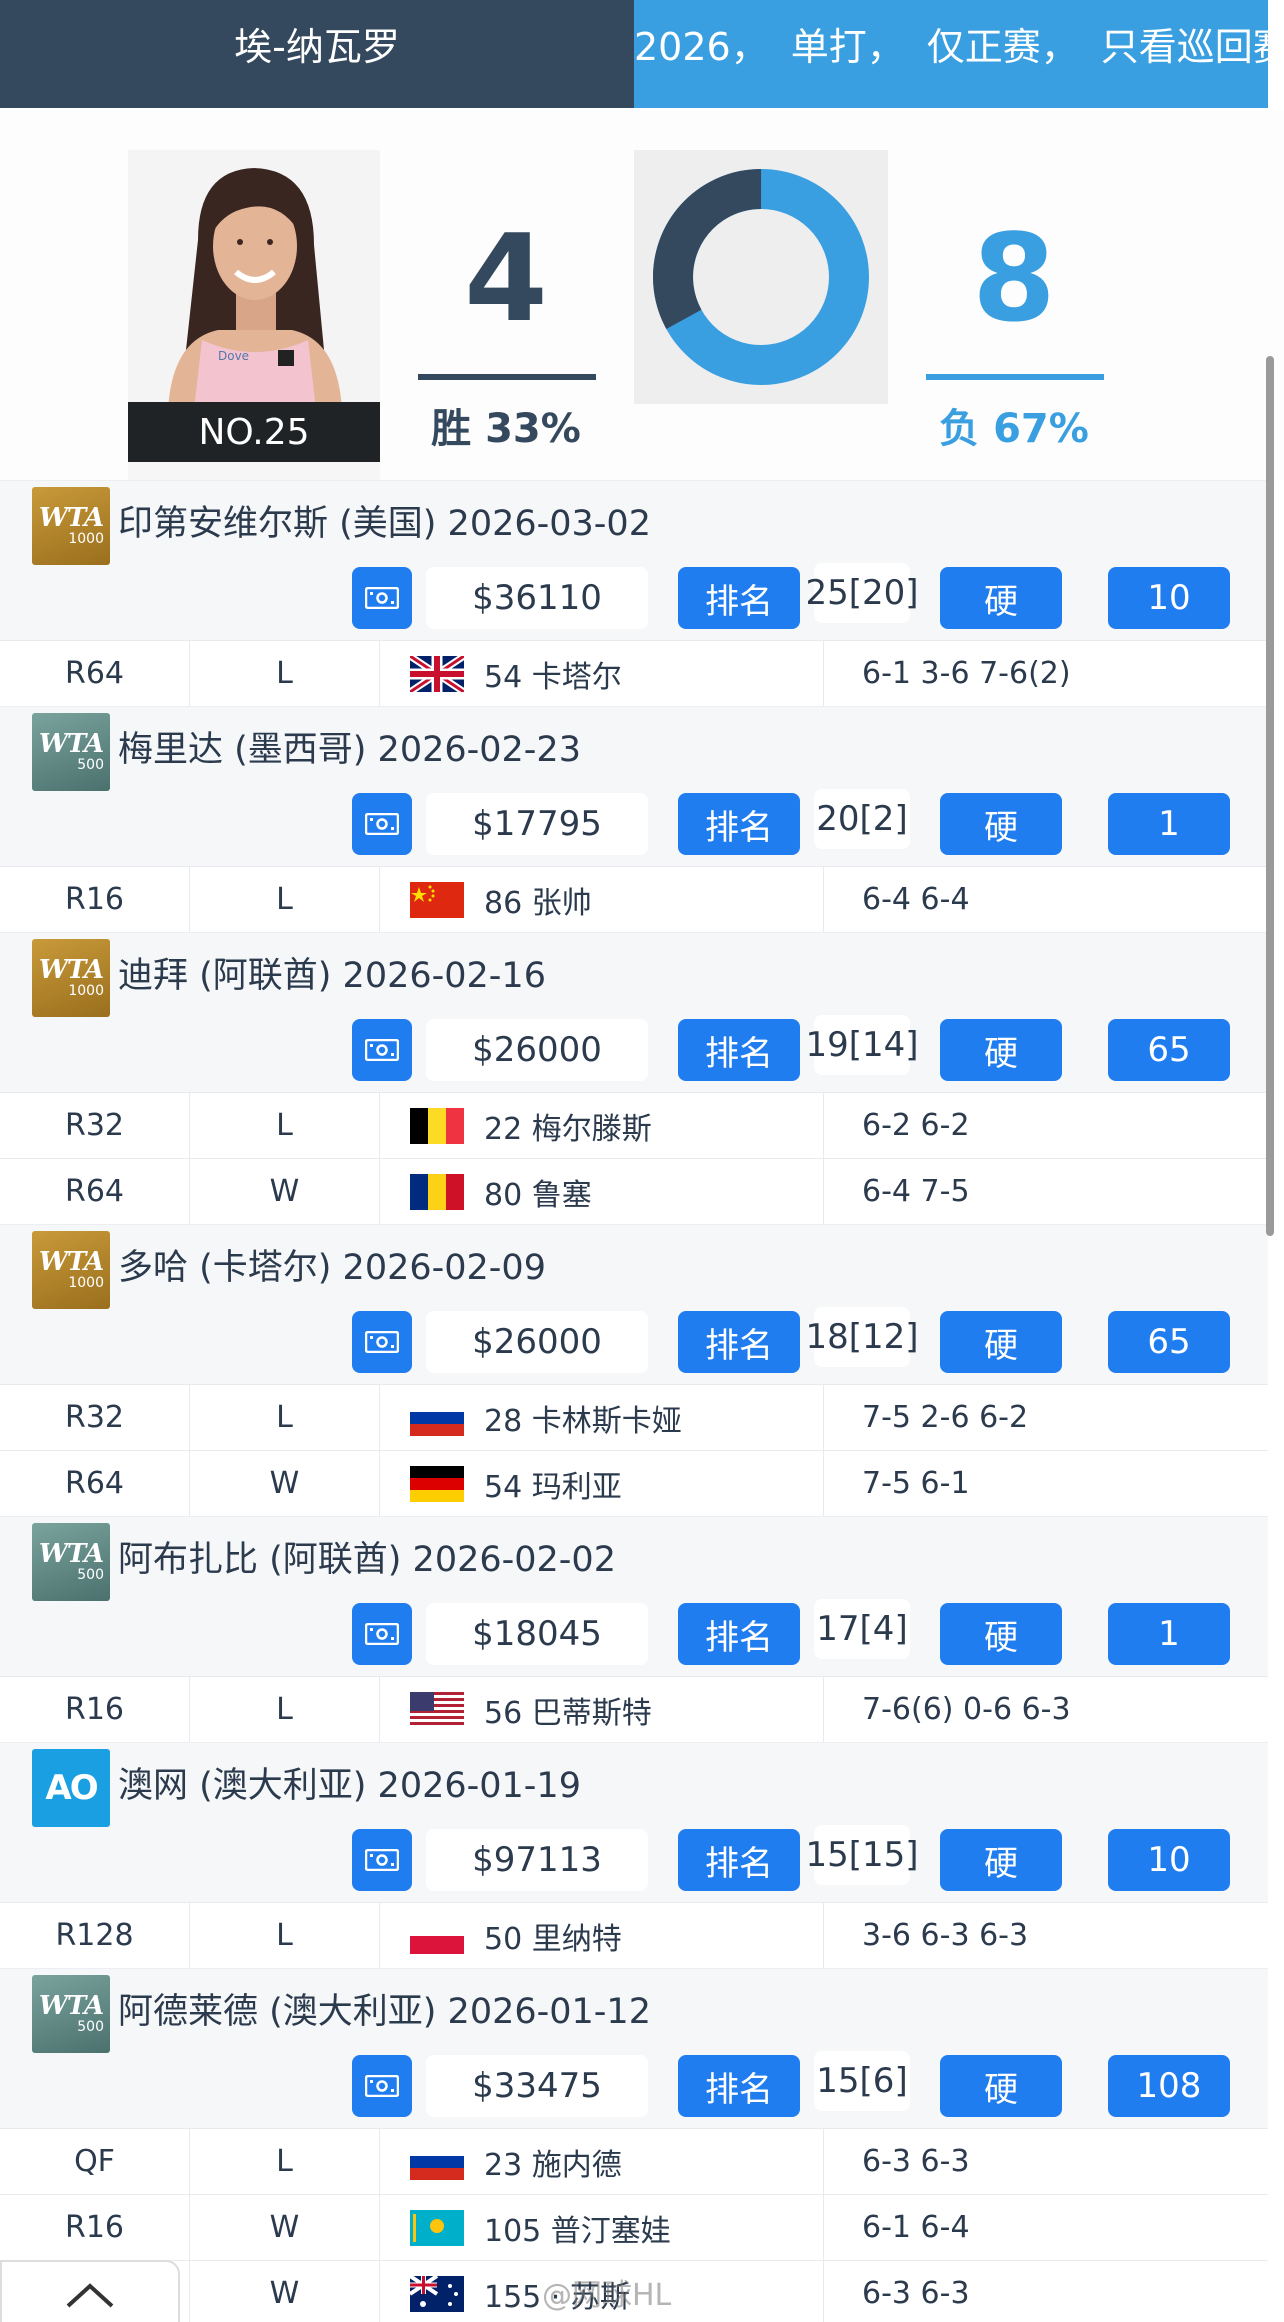 This screenshot has width=1284, height=2322. What do you see at coordinates (506, 279) in the screenshot?
I see `wins-count: 4` at bounding box center [506, 279].